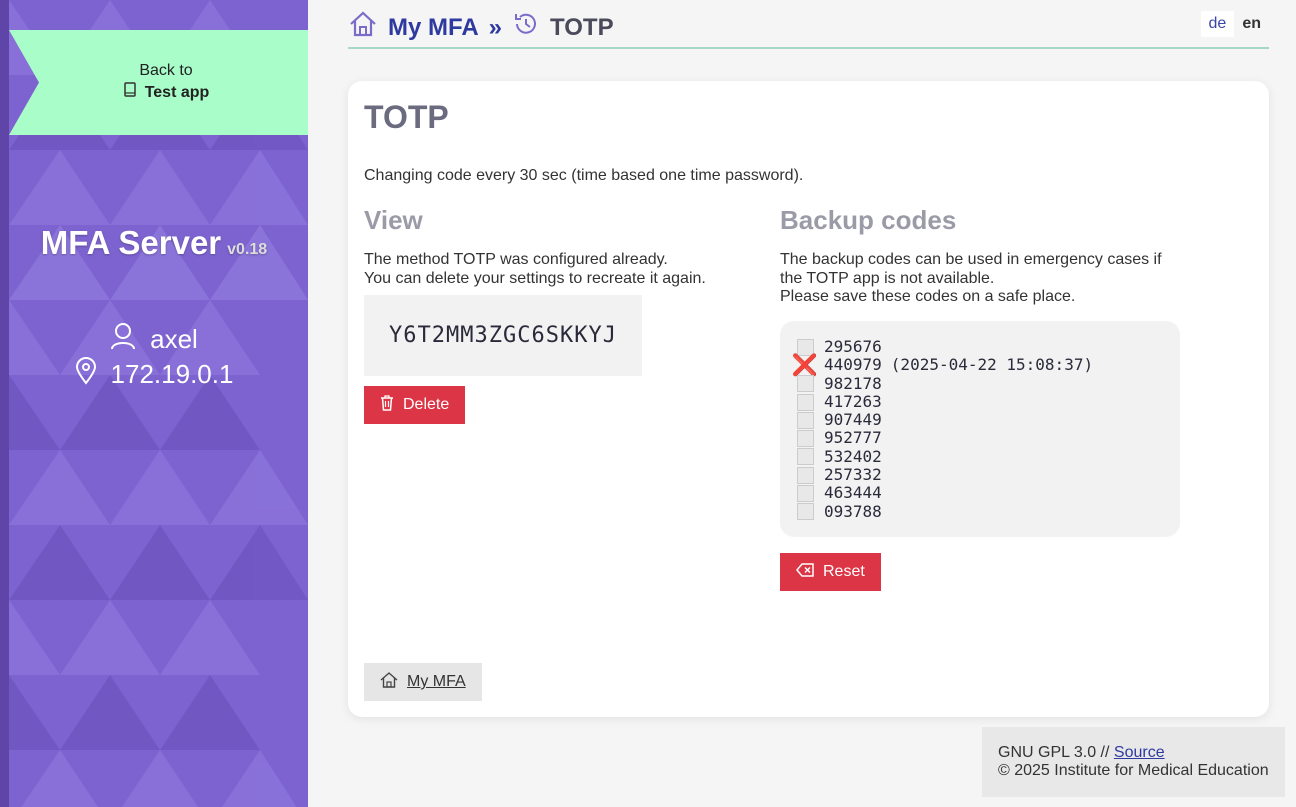 Image resolution: width=1296 pixels, height=807 pixels. I want to click on delete-button: Delete, so click(415, 405).